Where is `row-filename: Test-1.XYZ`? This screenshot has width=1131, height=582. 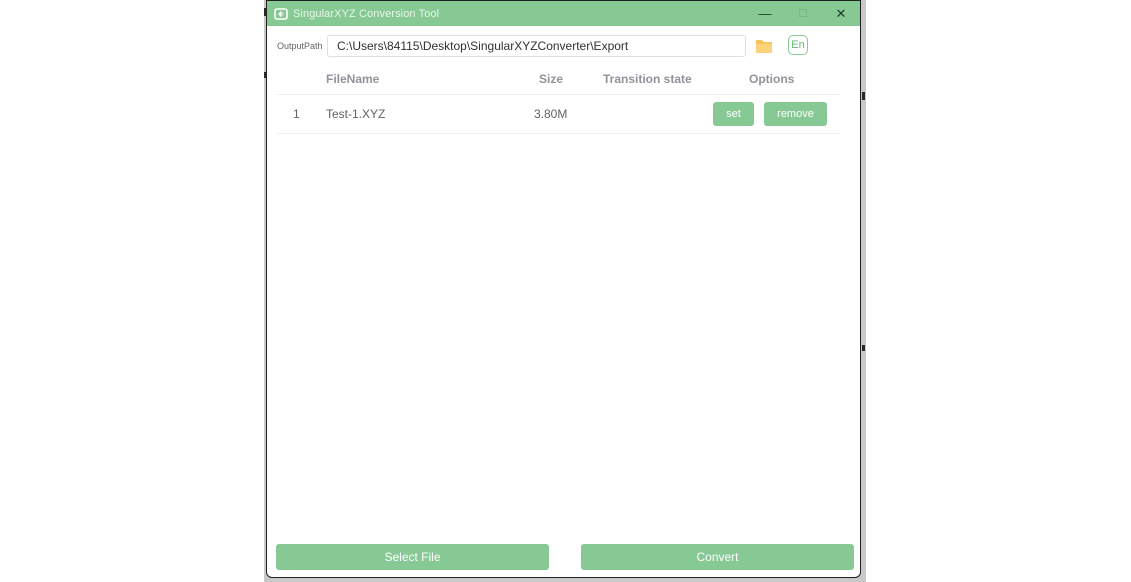 row-filename: Test-1.XYZ is located at coordinates (356, 114).